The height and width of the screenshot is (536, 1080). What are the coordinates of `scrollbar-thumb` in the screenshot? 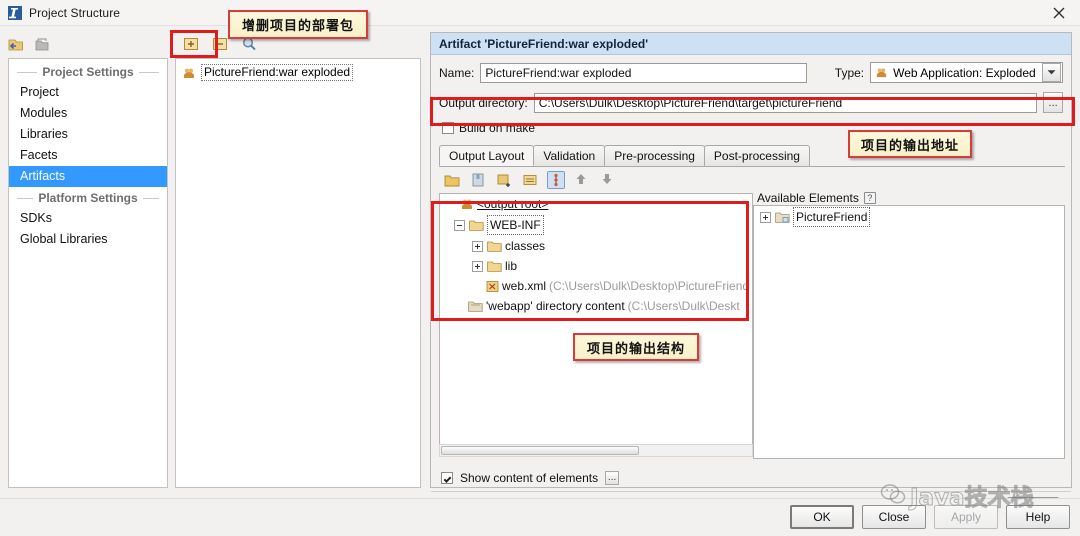 It's located at (540, 450).